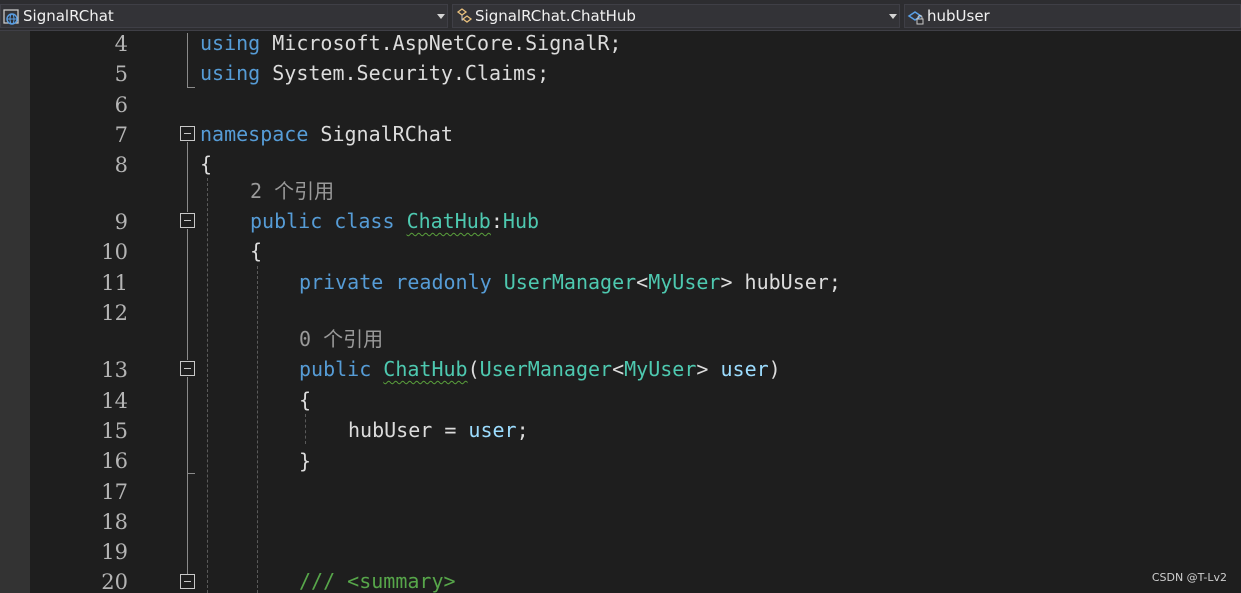 Image resolution: width=1241 pixels, height=593 pixels. Describe the element at coordinates (114, 522) in the screenshot. I see `line-number: 18` at that location.